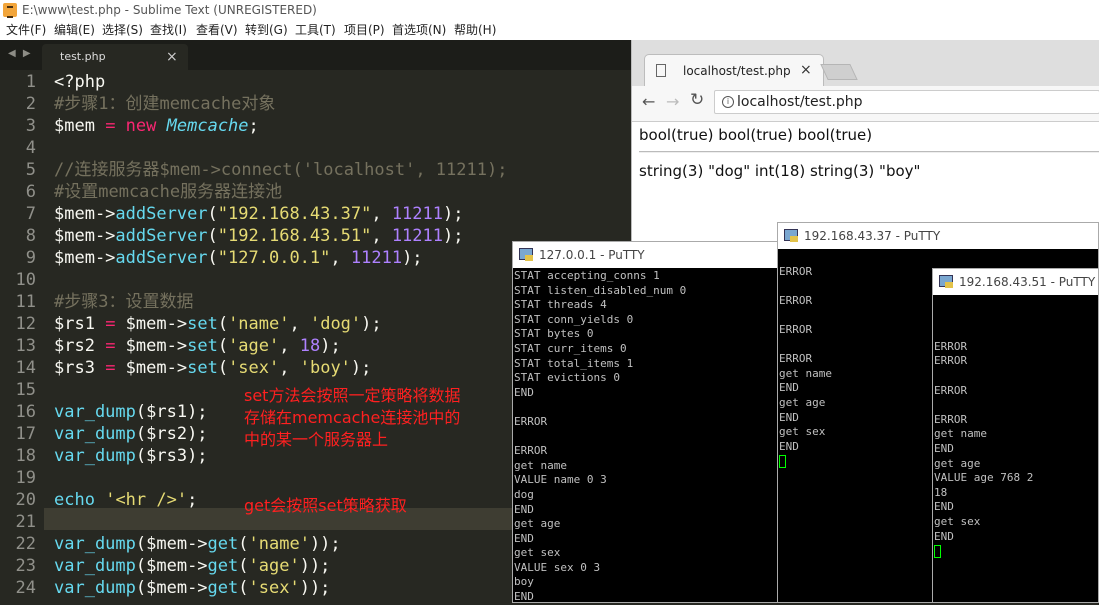  Describe the element at coordinates (217, 30) in the screenshot. I see `menu-view: 查看(V)` at that location.